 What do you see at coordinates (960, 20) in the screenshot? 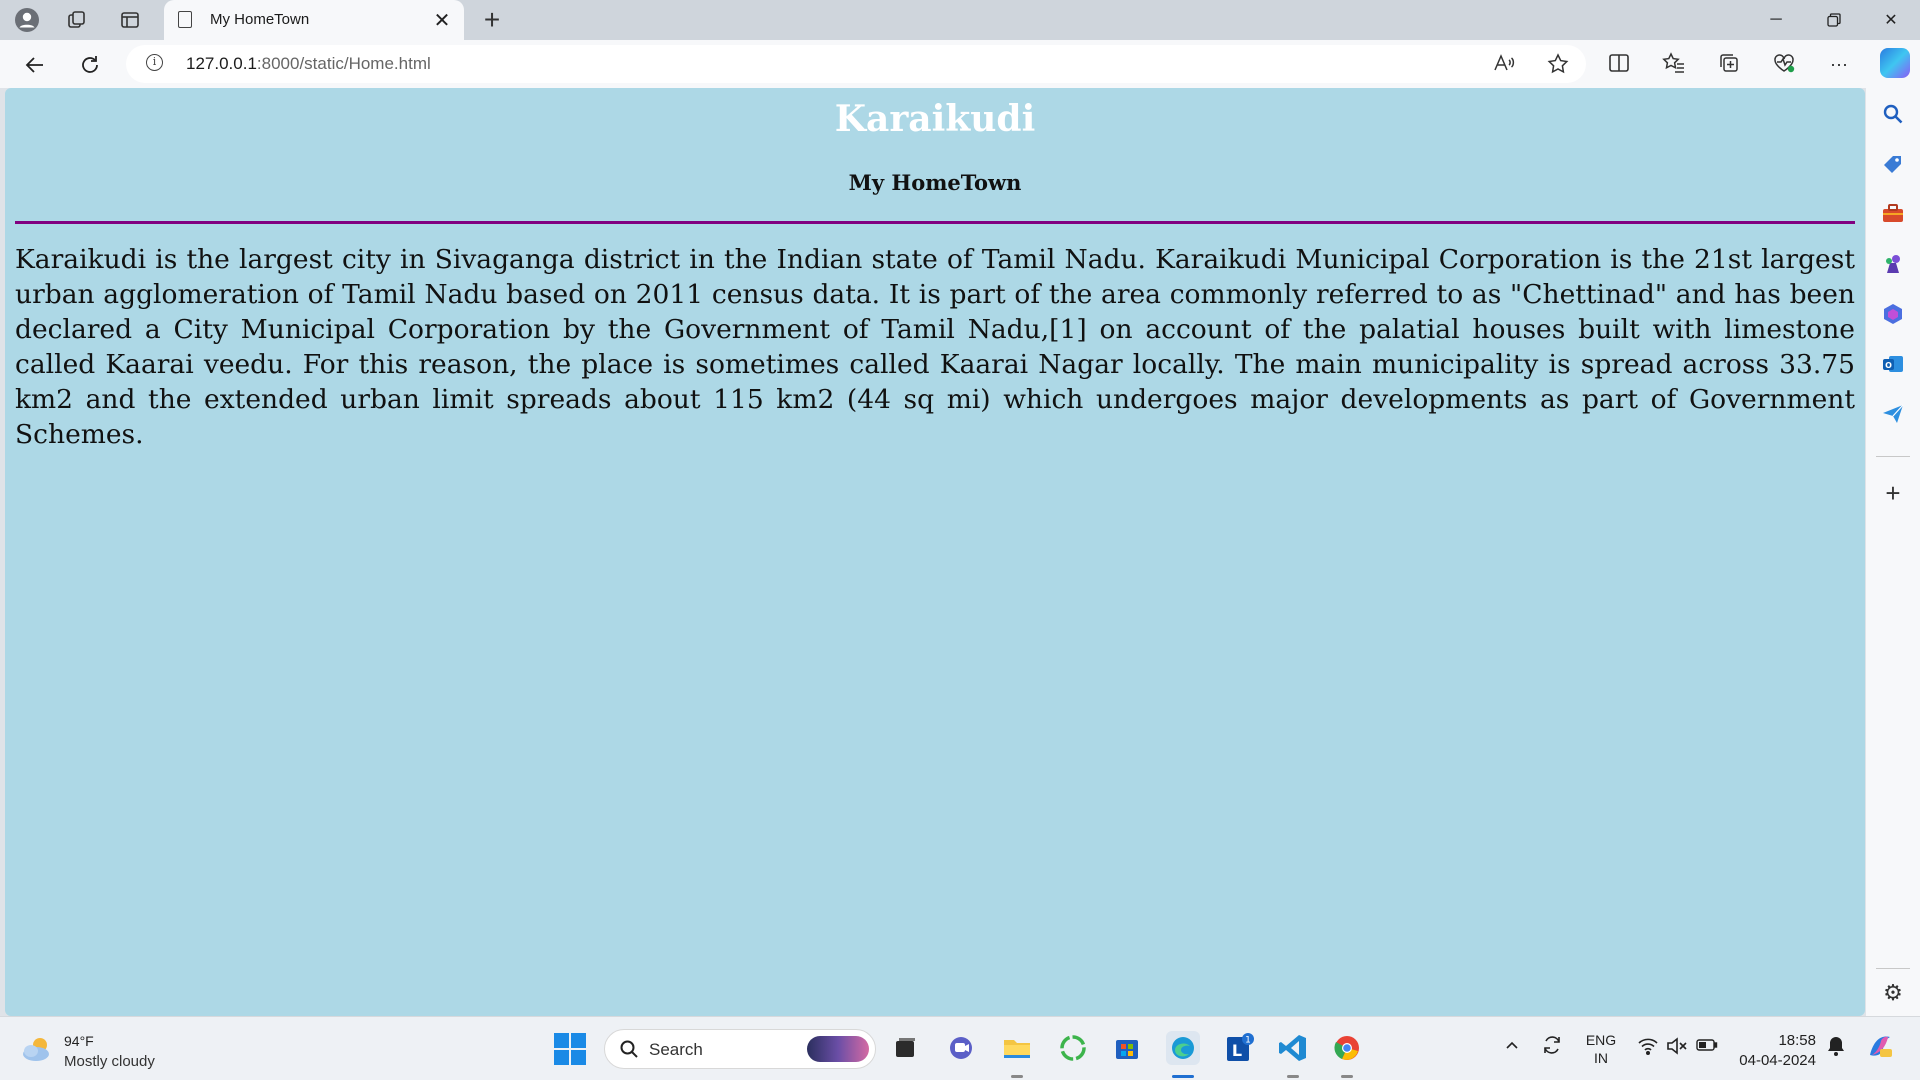
I see `tab-strip: My HomeTown ✕ + ─ ✕` at bounding box center [960, 20].